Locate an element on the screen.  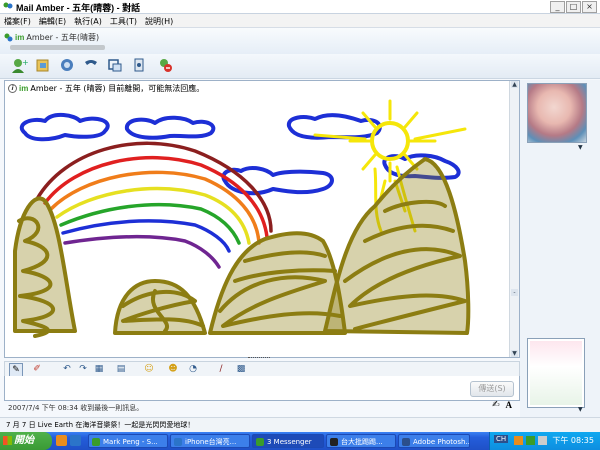
chat-scrollbar: ▲ - ▼ is located at coordinates (514, 219).